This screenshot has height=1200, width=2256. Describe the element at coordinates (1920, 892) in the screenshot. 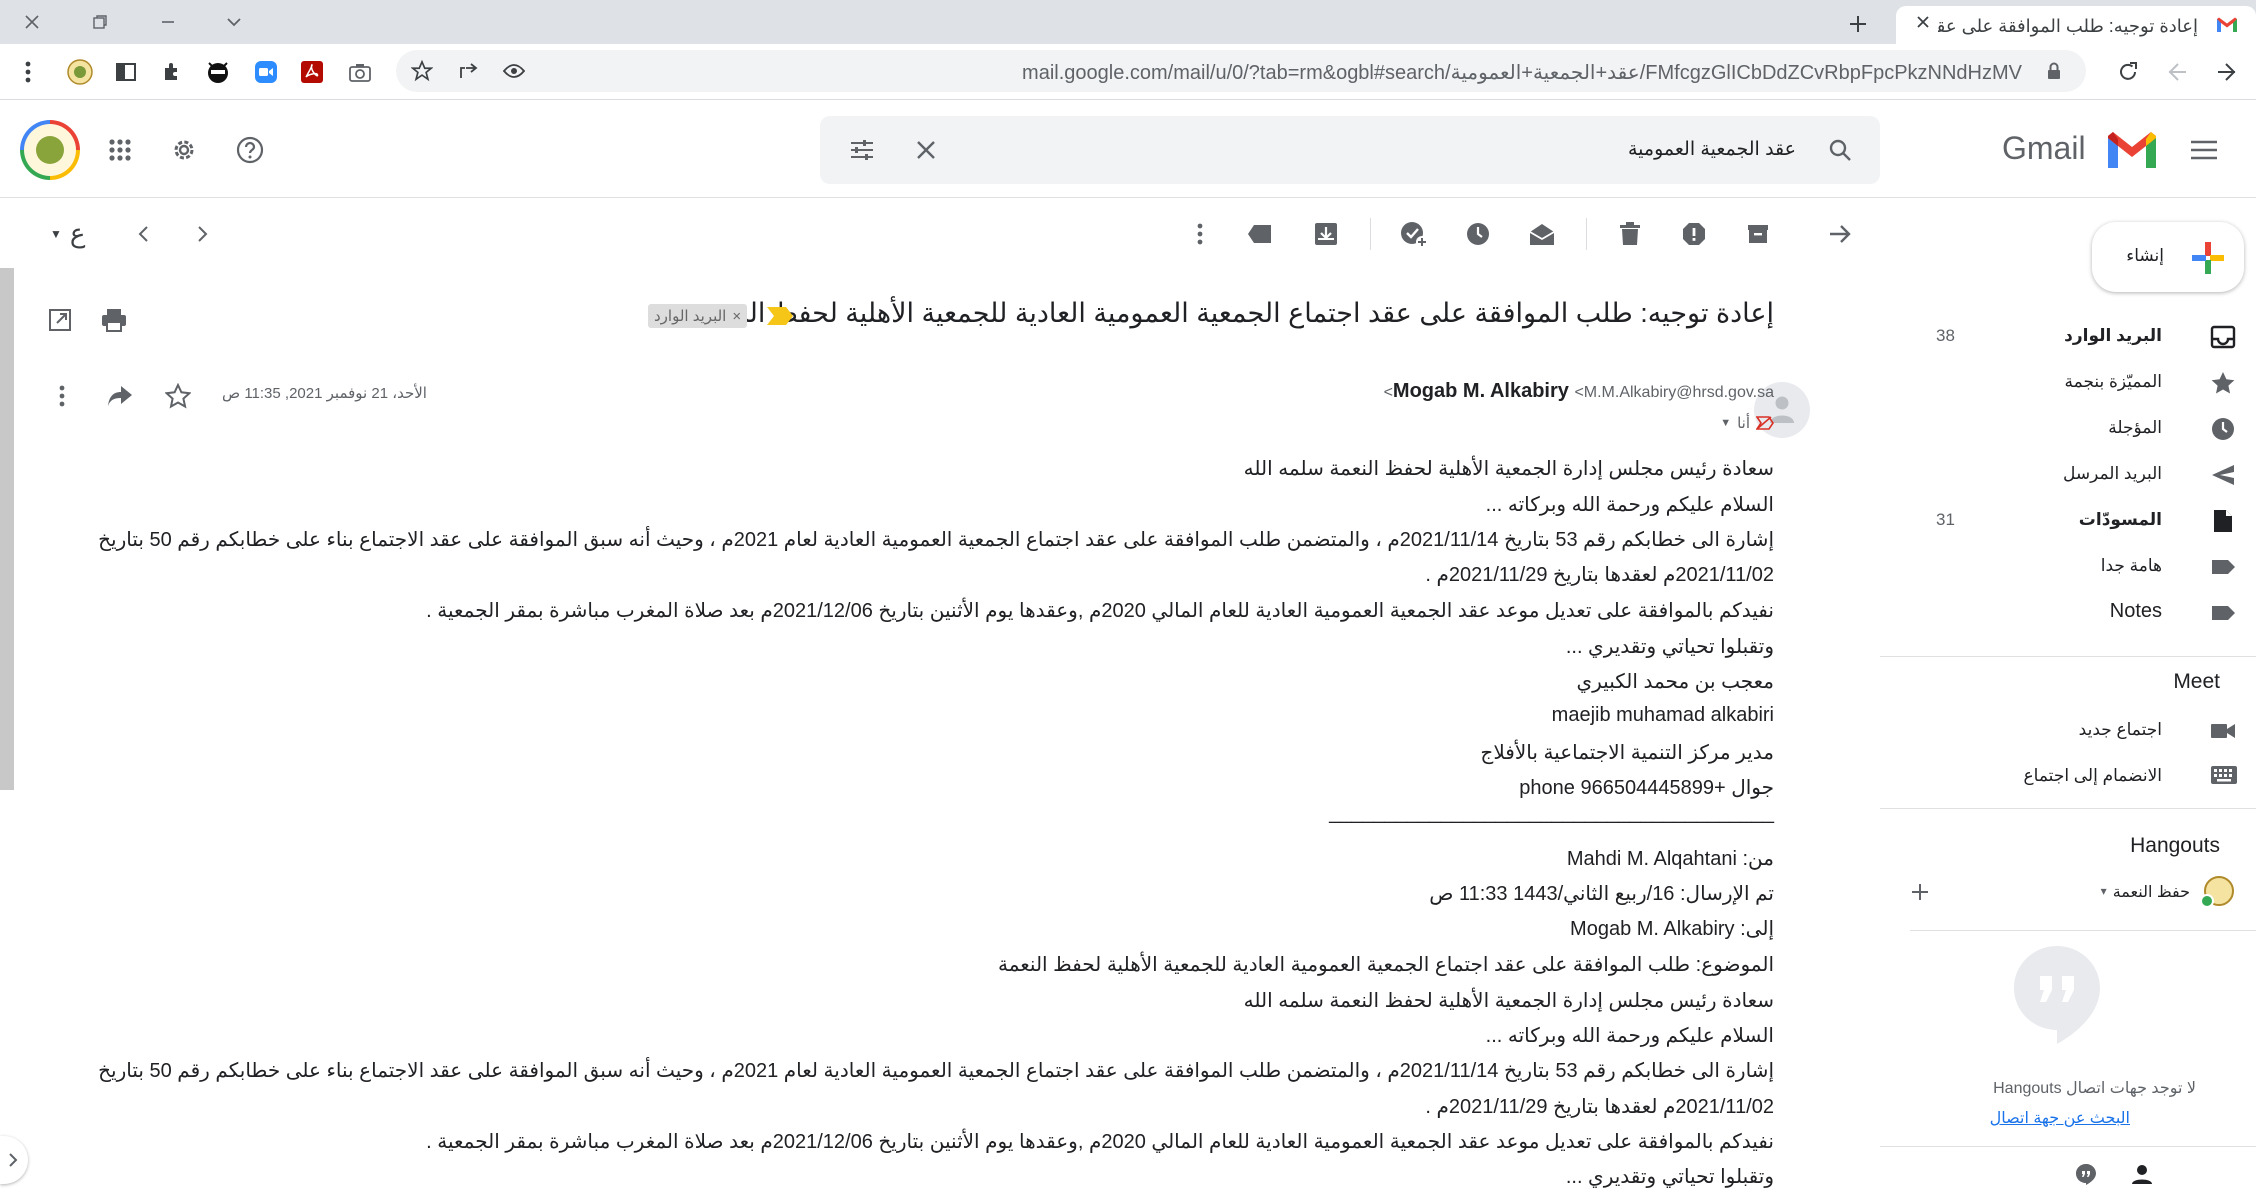

I see `add-contact-plus-icon` at that location.